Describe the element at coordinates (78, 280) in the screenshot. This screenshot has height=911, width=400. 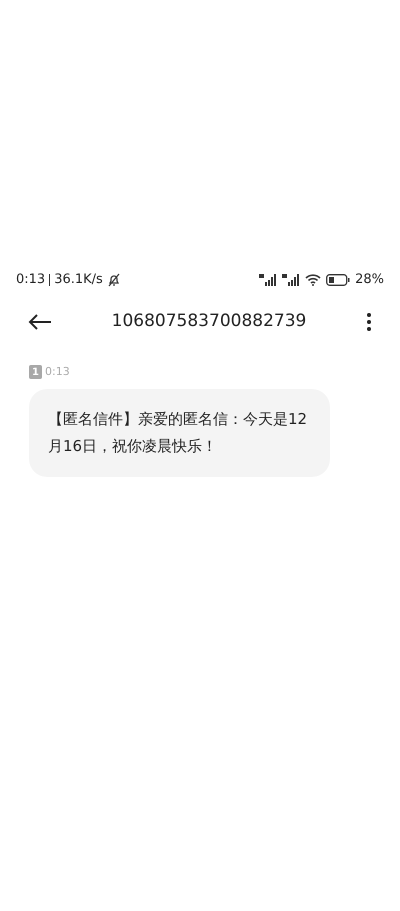
I see `network-speed: 36.1K/s` at that location.